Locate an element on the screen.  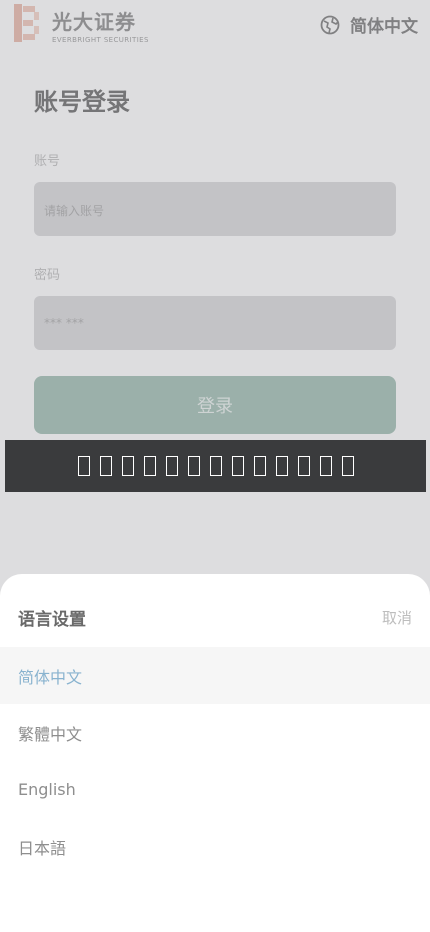
toast-message is located at coordinates (215, 466).